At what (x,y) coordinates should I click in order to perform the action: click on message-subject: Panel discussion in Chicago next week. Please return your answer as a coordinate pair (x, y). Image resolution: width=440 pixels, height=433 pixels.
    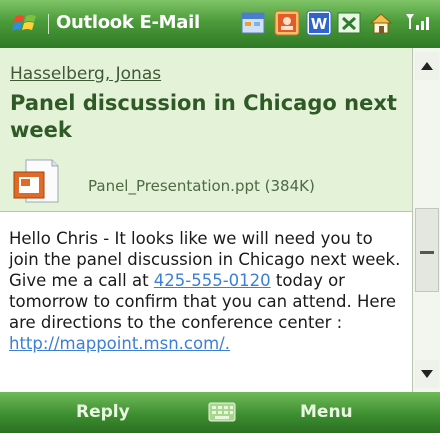
    Looking at the image, I should click on (203, 116).